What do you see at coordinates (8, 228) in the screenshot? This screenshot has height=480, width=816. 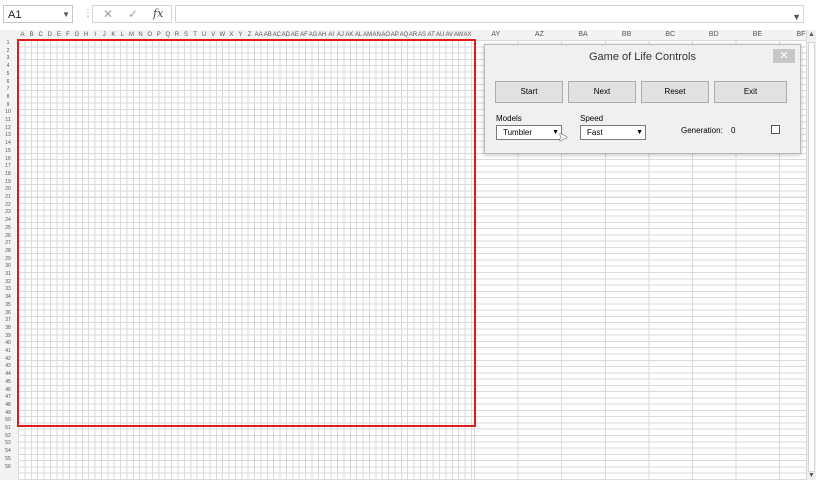 I see `row-header-cell: 25` at bounding box center [8, 228].